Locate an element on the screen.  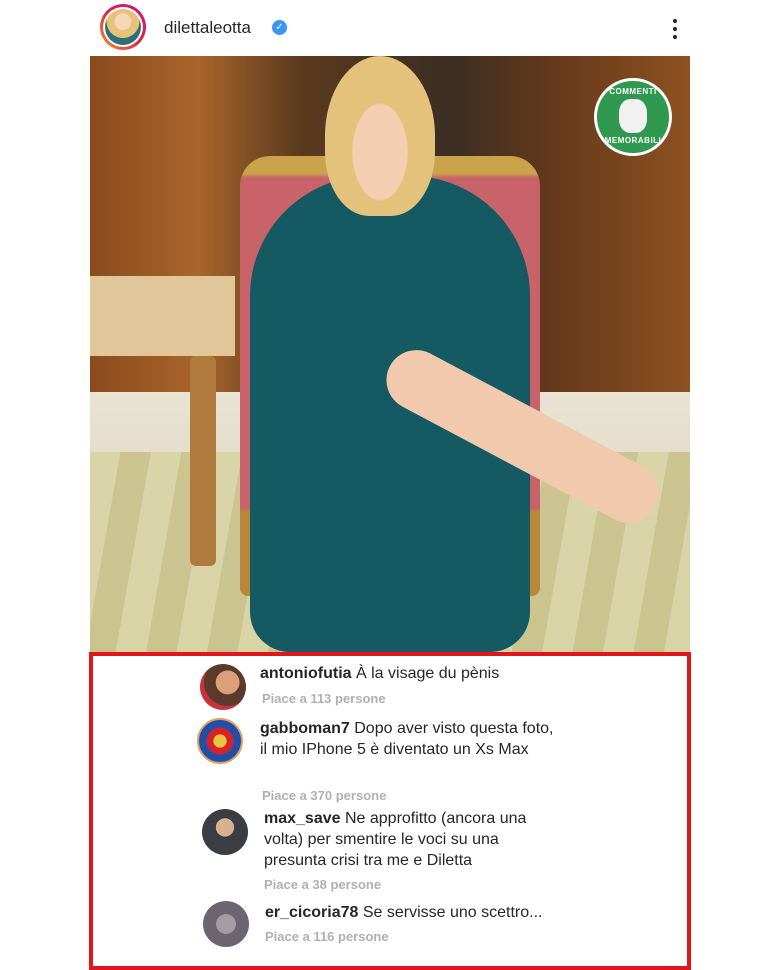
profile-avatar is located at coordinates (123, 27).